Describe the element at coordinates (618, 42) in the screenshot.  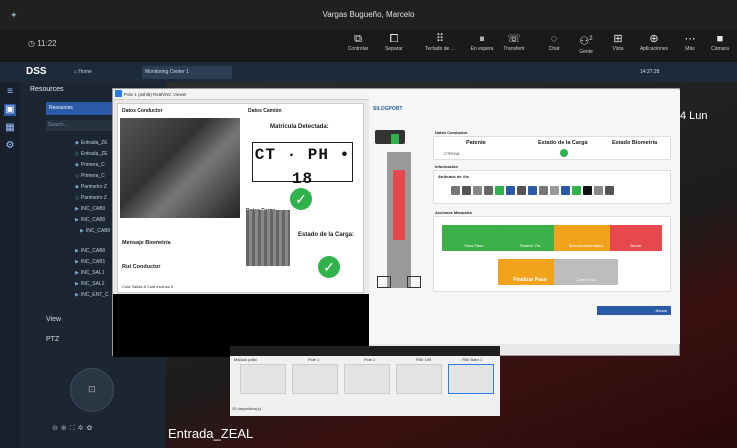
I see `view-button: ⊞ Vista` at that location.